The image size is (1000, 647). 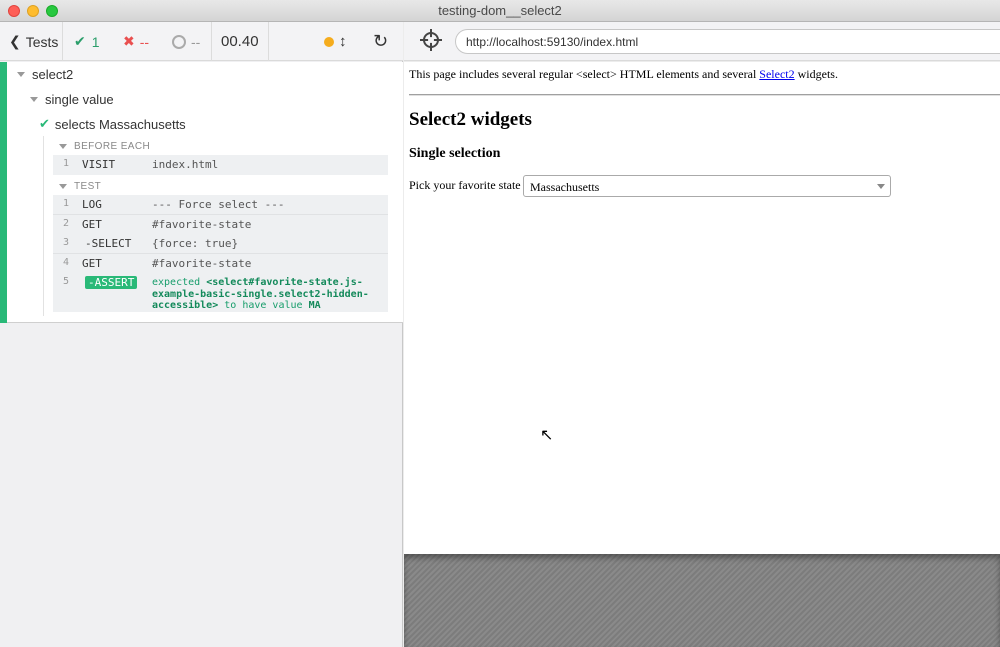 I want to click on before-each-commands: 1 VISIT index.html, so click(x=220, y=165).